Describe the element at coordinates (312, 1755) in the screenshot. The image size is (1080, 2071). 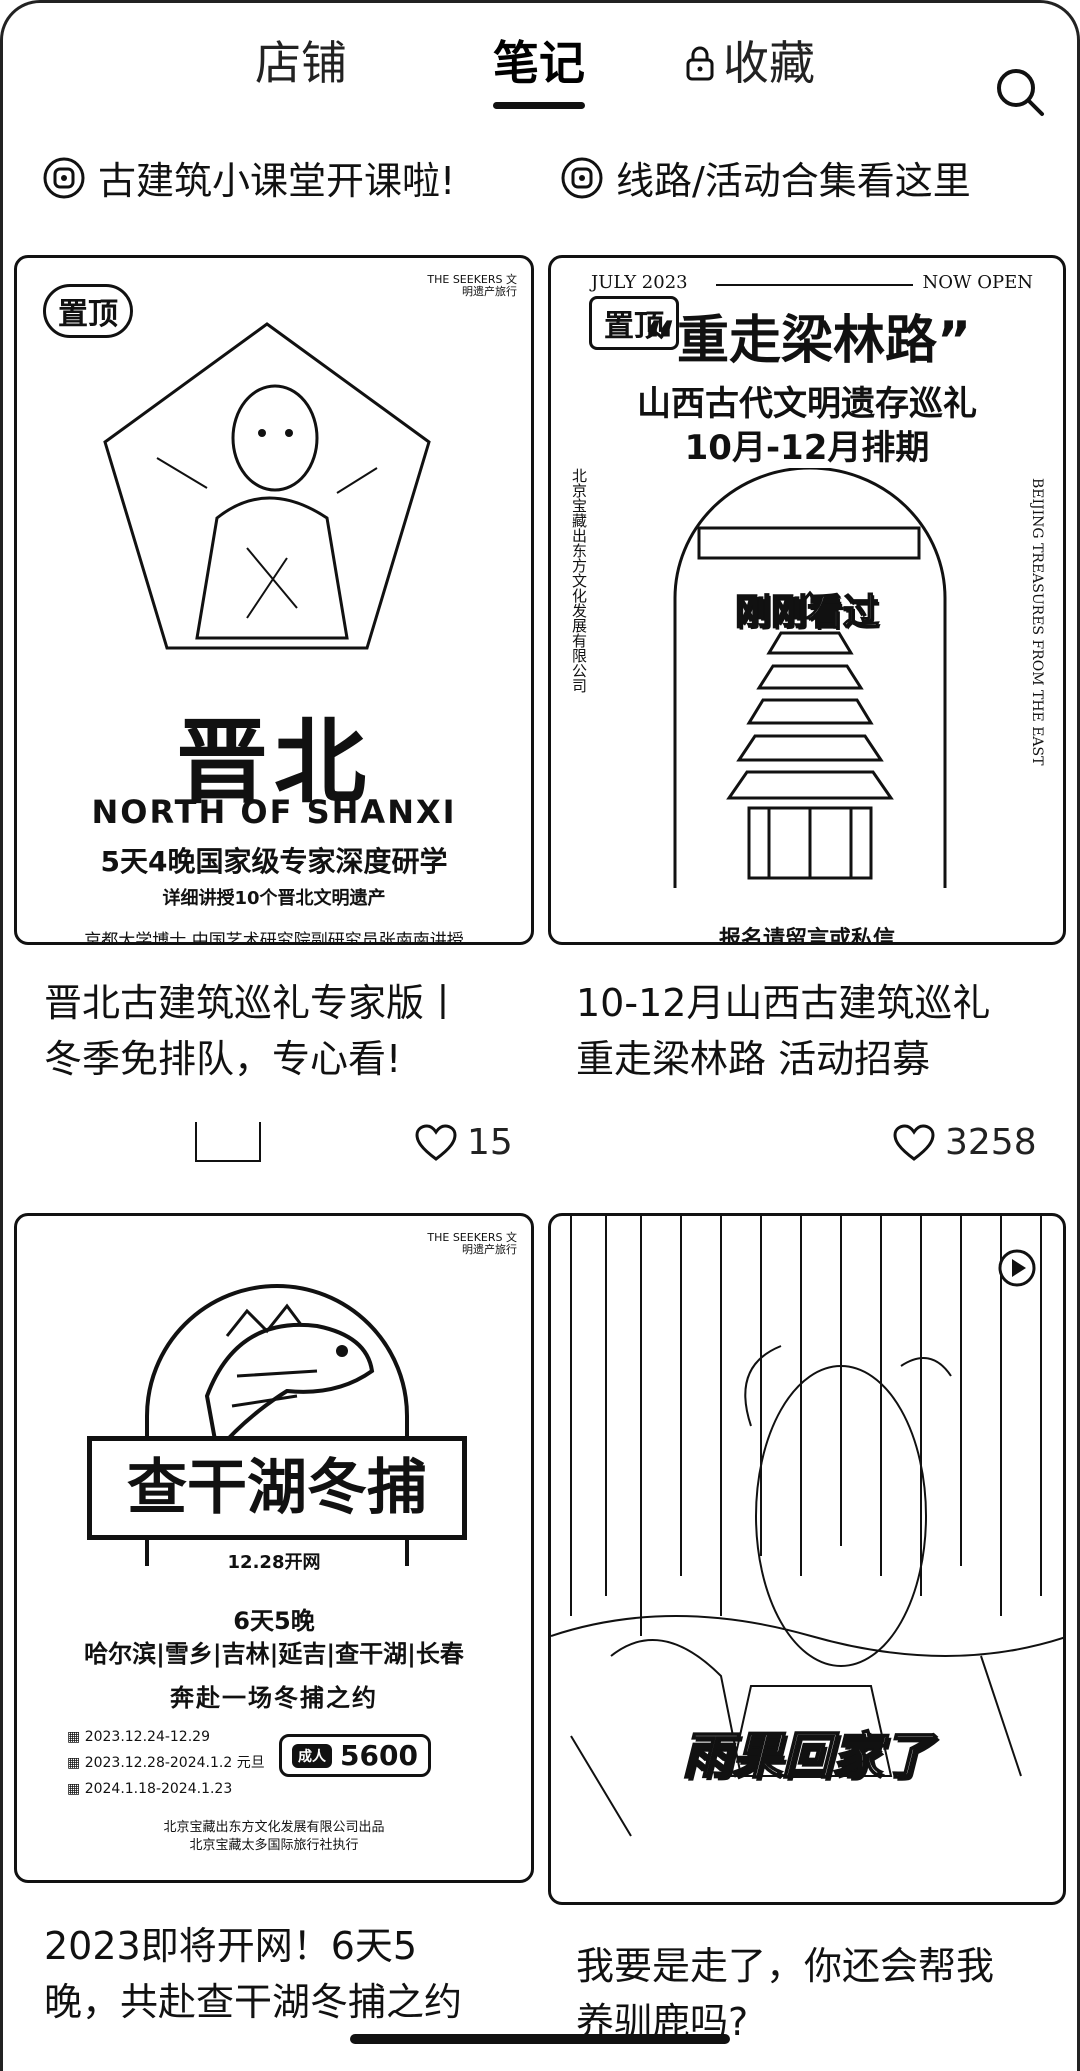
I see `price-tag: 成人` at that location.